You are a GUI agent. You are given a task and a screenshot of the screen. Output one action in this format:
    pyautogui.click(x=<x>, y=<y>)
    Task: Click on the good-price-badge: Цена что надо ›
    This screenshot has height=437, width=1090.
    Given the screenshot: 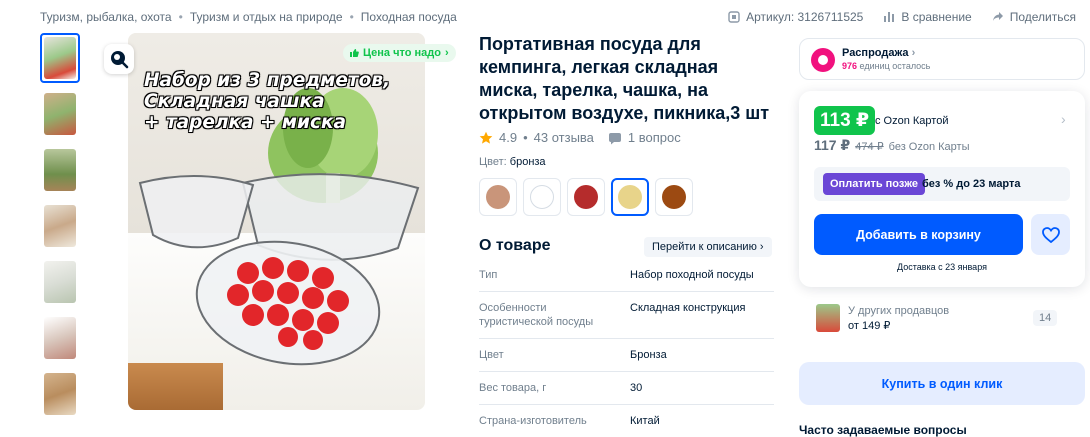 What is the action you would take?
    pyautogui.click(x=399, y=53)
    